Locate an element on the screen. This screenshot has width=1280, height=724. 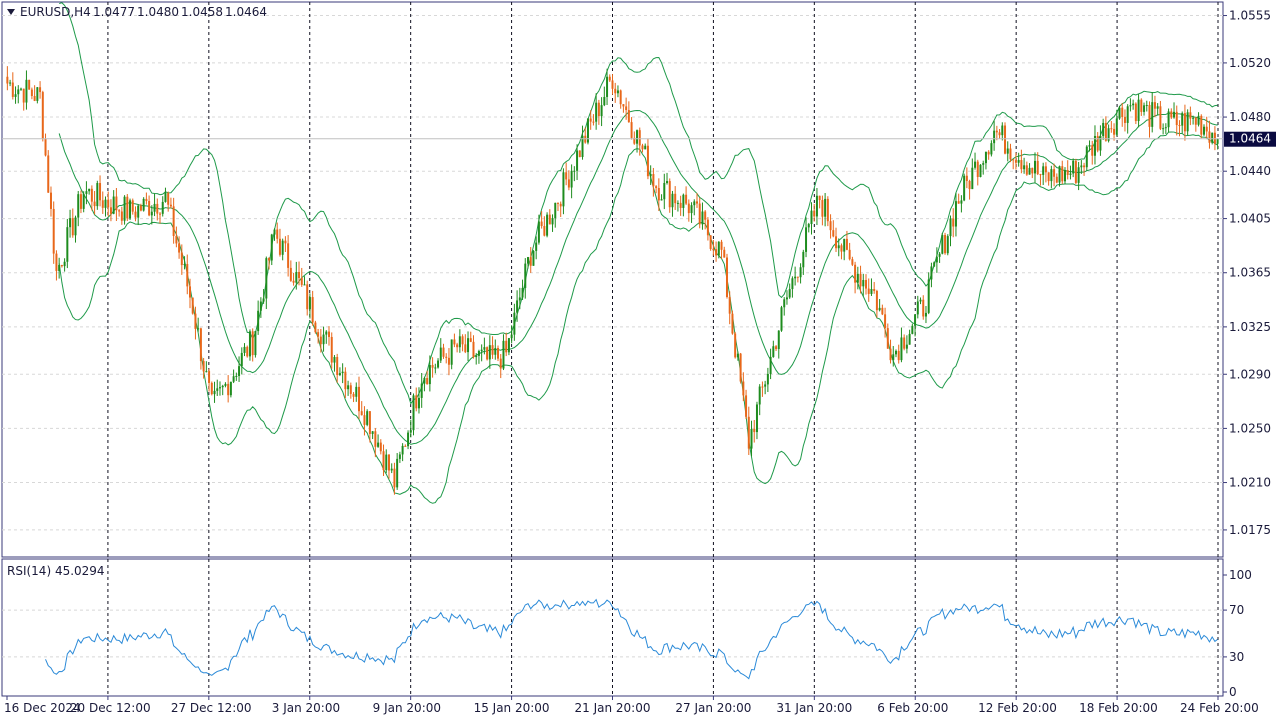
low-value: 1.0458 is located at coordinates (202, 12).